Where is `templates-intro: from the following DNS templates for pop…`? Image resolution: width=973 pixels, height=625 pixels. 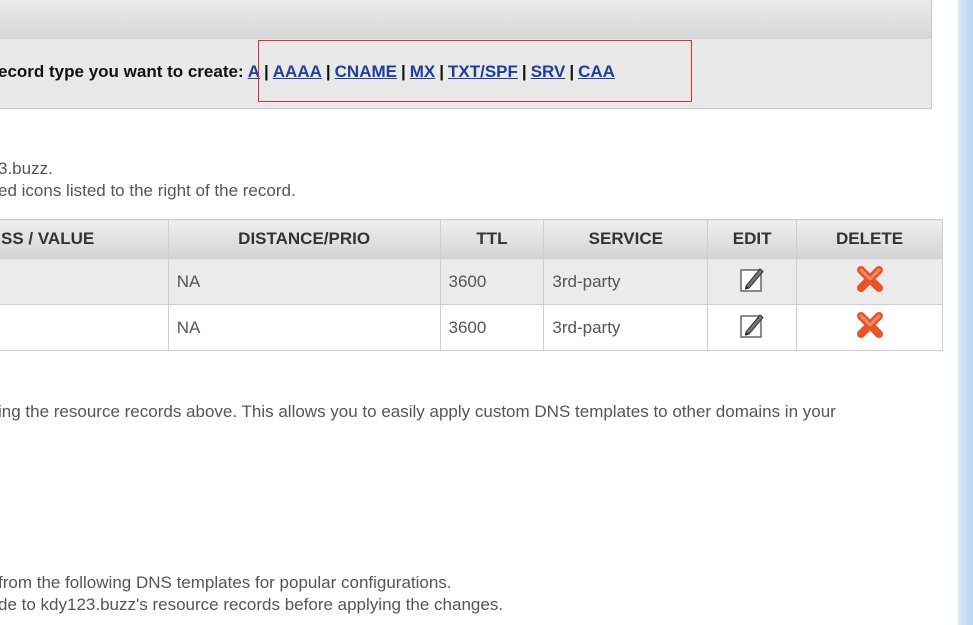 templates-intro: from the following DNS templates for pop… is located at coordinates (226, 582).